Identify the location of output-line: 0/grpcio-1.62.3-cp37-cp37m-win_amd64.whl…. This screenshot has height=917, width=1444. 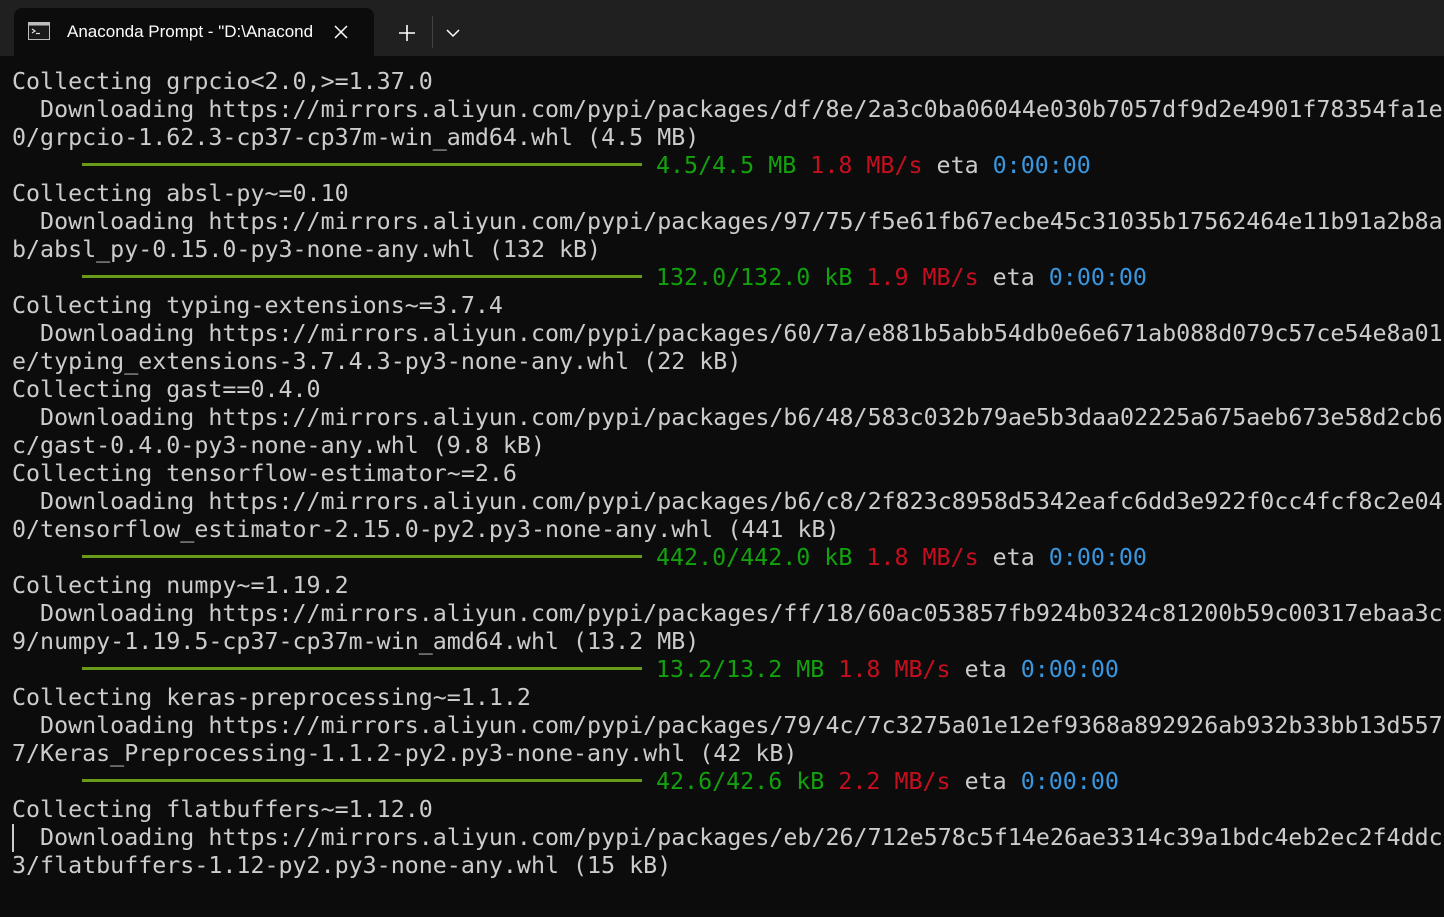
(356, 137).